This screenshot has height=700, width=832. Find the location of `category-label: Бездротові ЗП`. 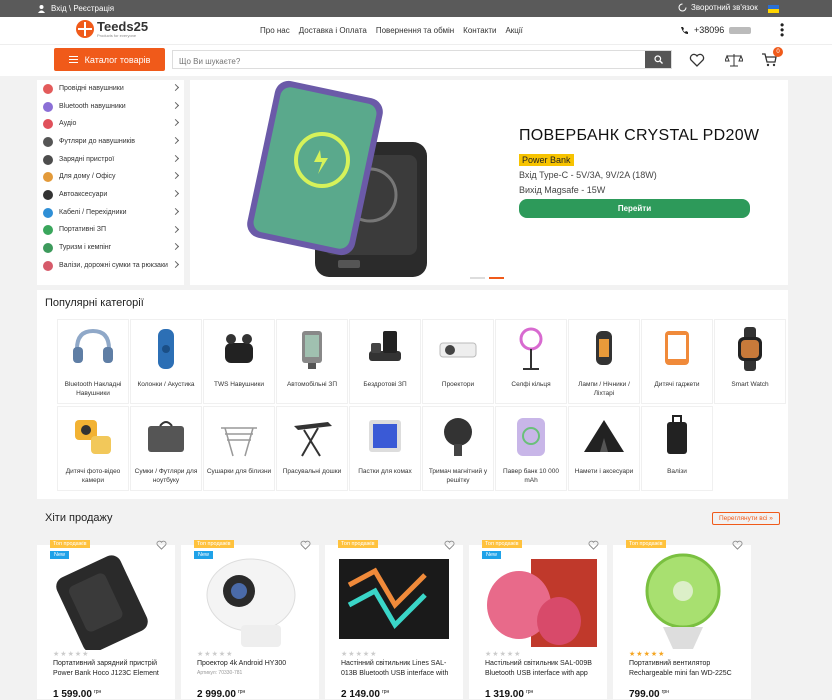

category-label: Бездротові ЗП is located at coordinates (385, 384).